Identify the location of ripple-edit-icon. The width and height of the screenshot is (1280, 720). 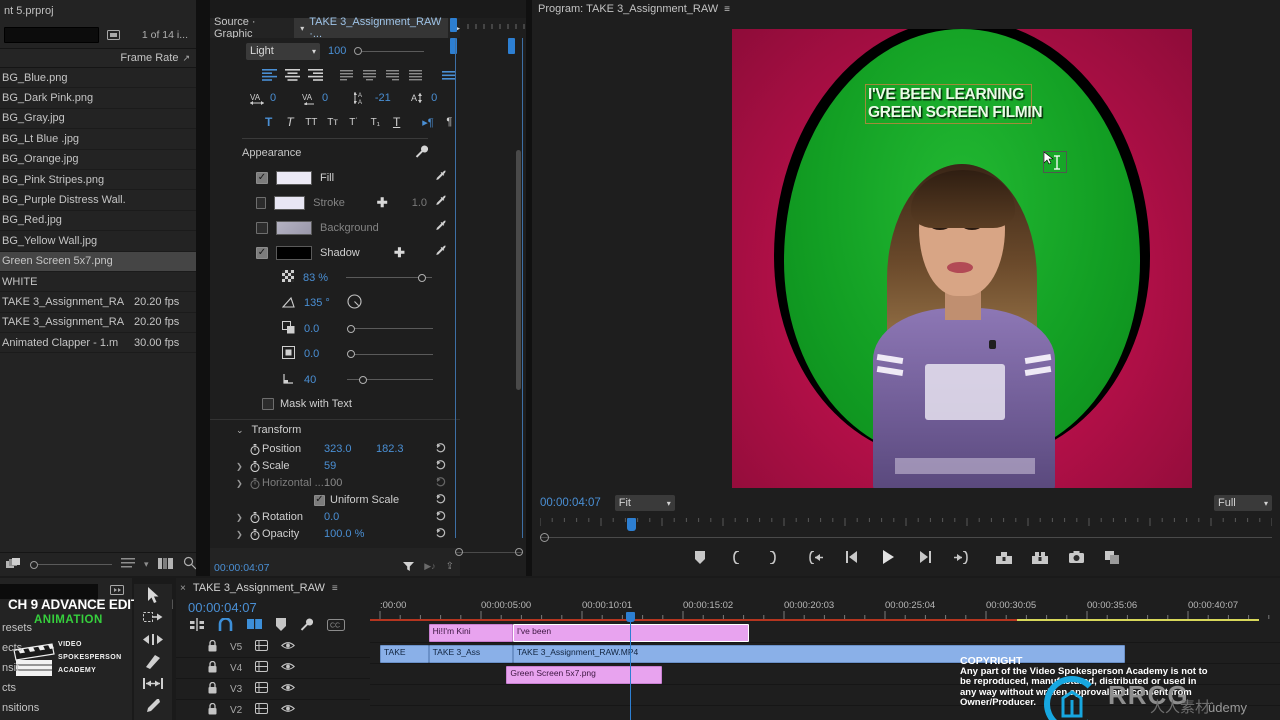
(153, 639).